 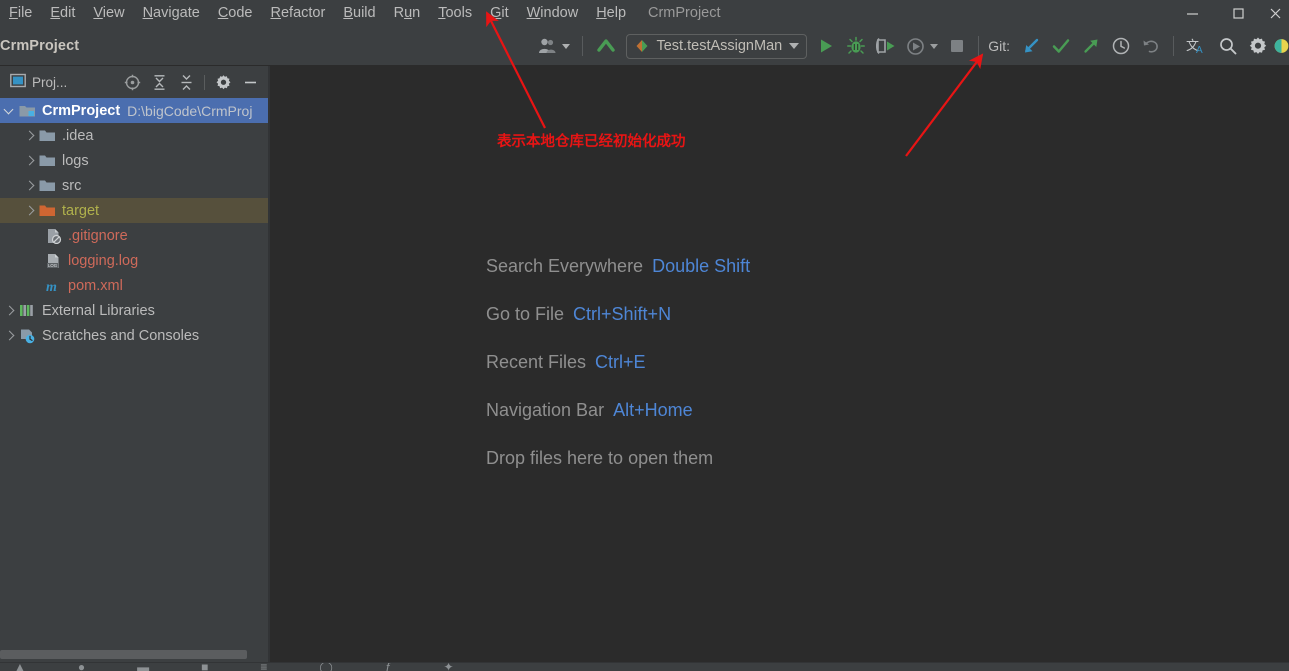 I want to click on menu-item-refactor: Refactor, so click(x=298, y=13).